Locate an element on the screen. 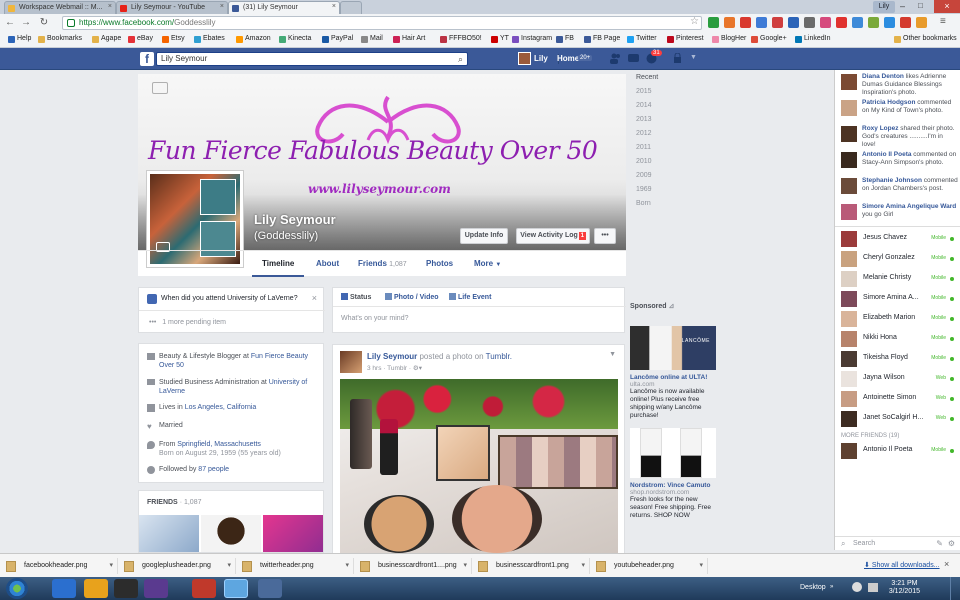 The width and height of the screenshot is (960, 600). pending-items: ••• 1 more pending item is located at coordinates (187, 322).